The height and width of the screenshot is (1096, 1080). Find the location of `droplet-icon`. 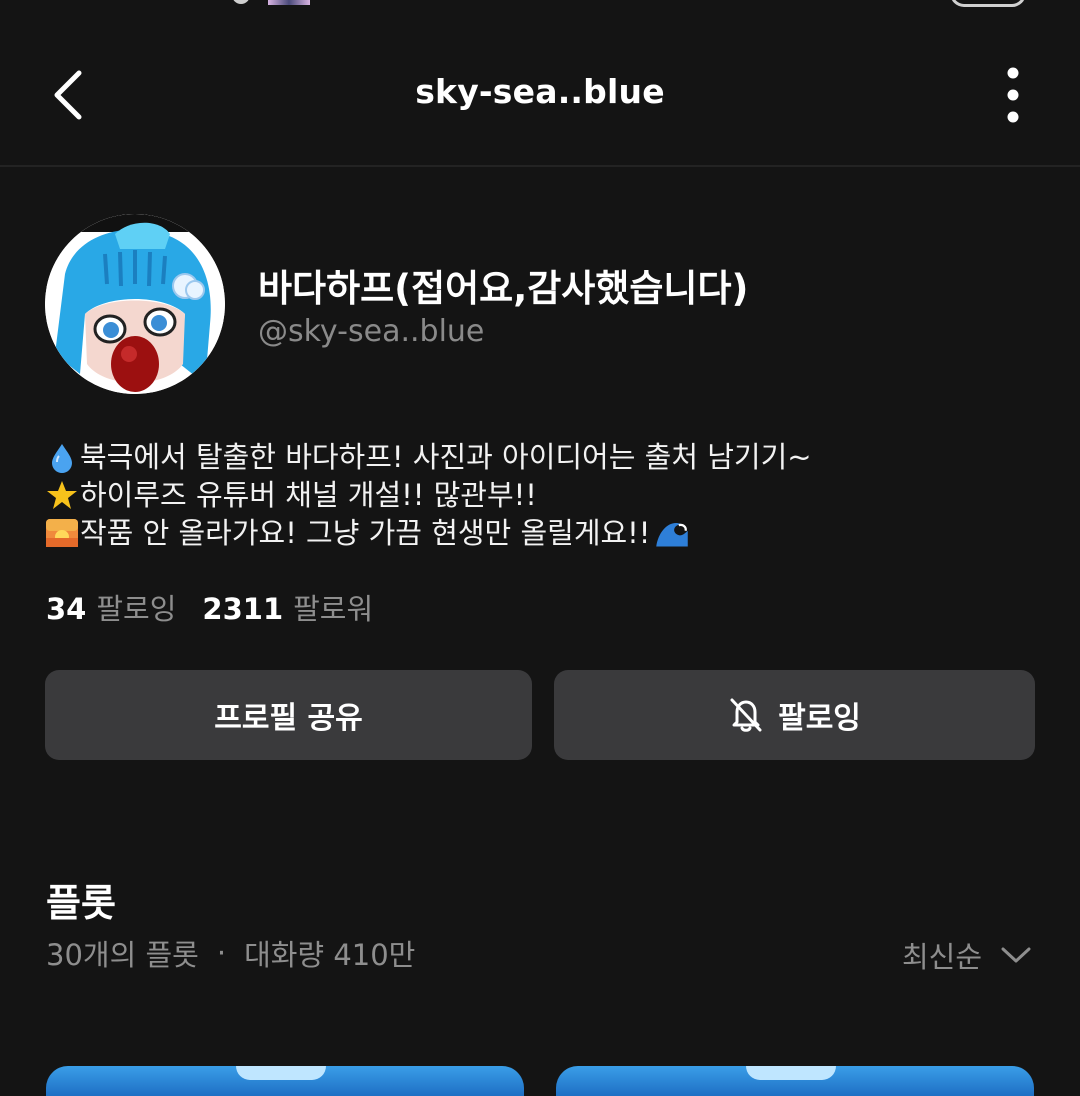

droplet-icon is located at coordinates (62, 458).